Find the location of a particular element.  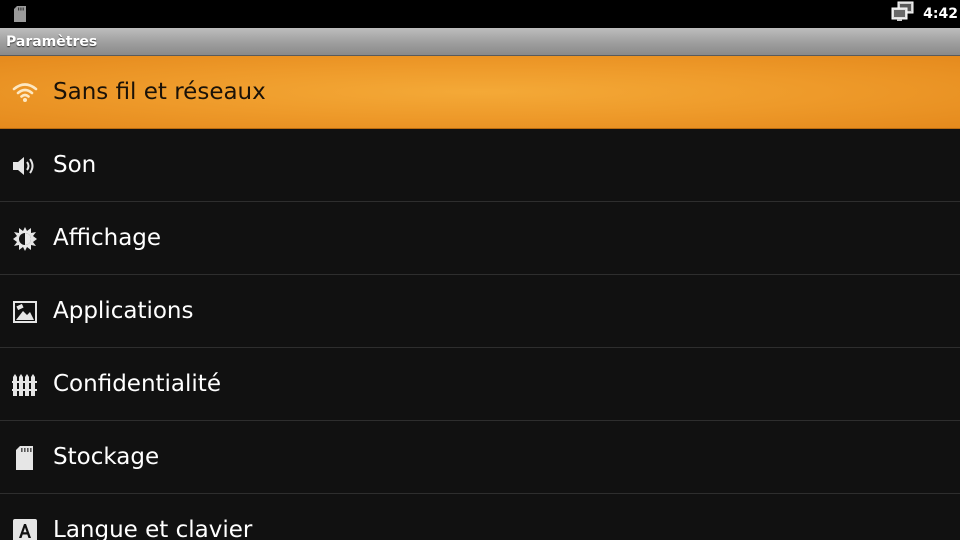

page-title: Paramètres is located at coordinates (52, 42).